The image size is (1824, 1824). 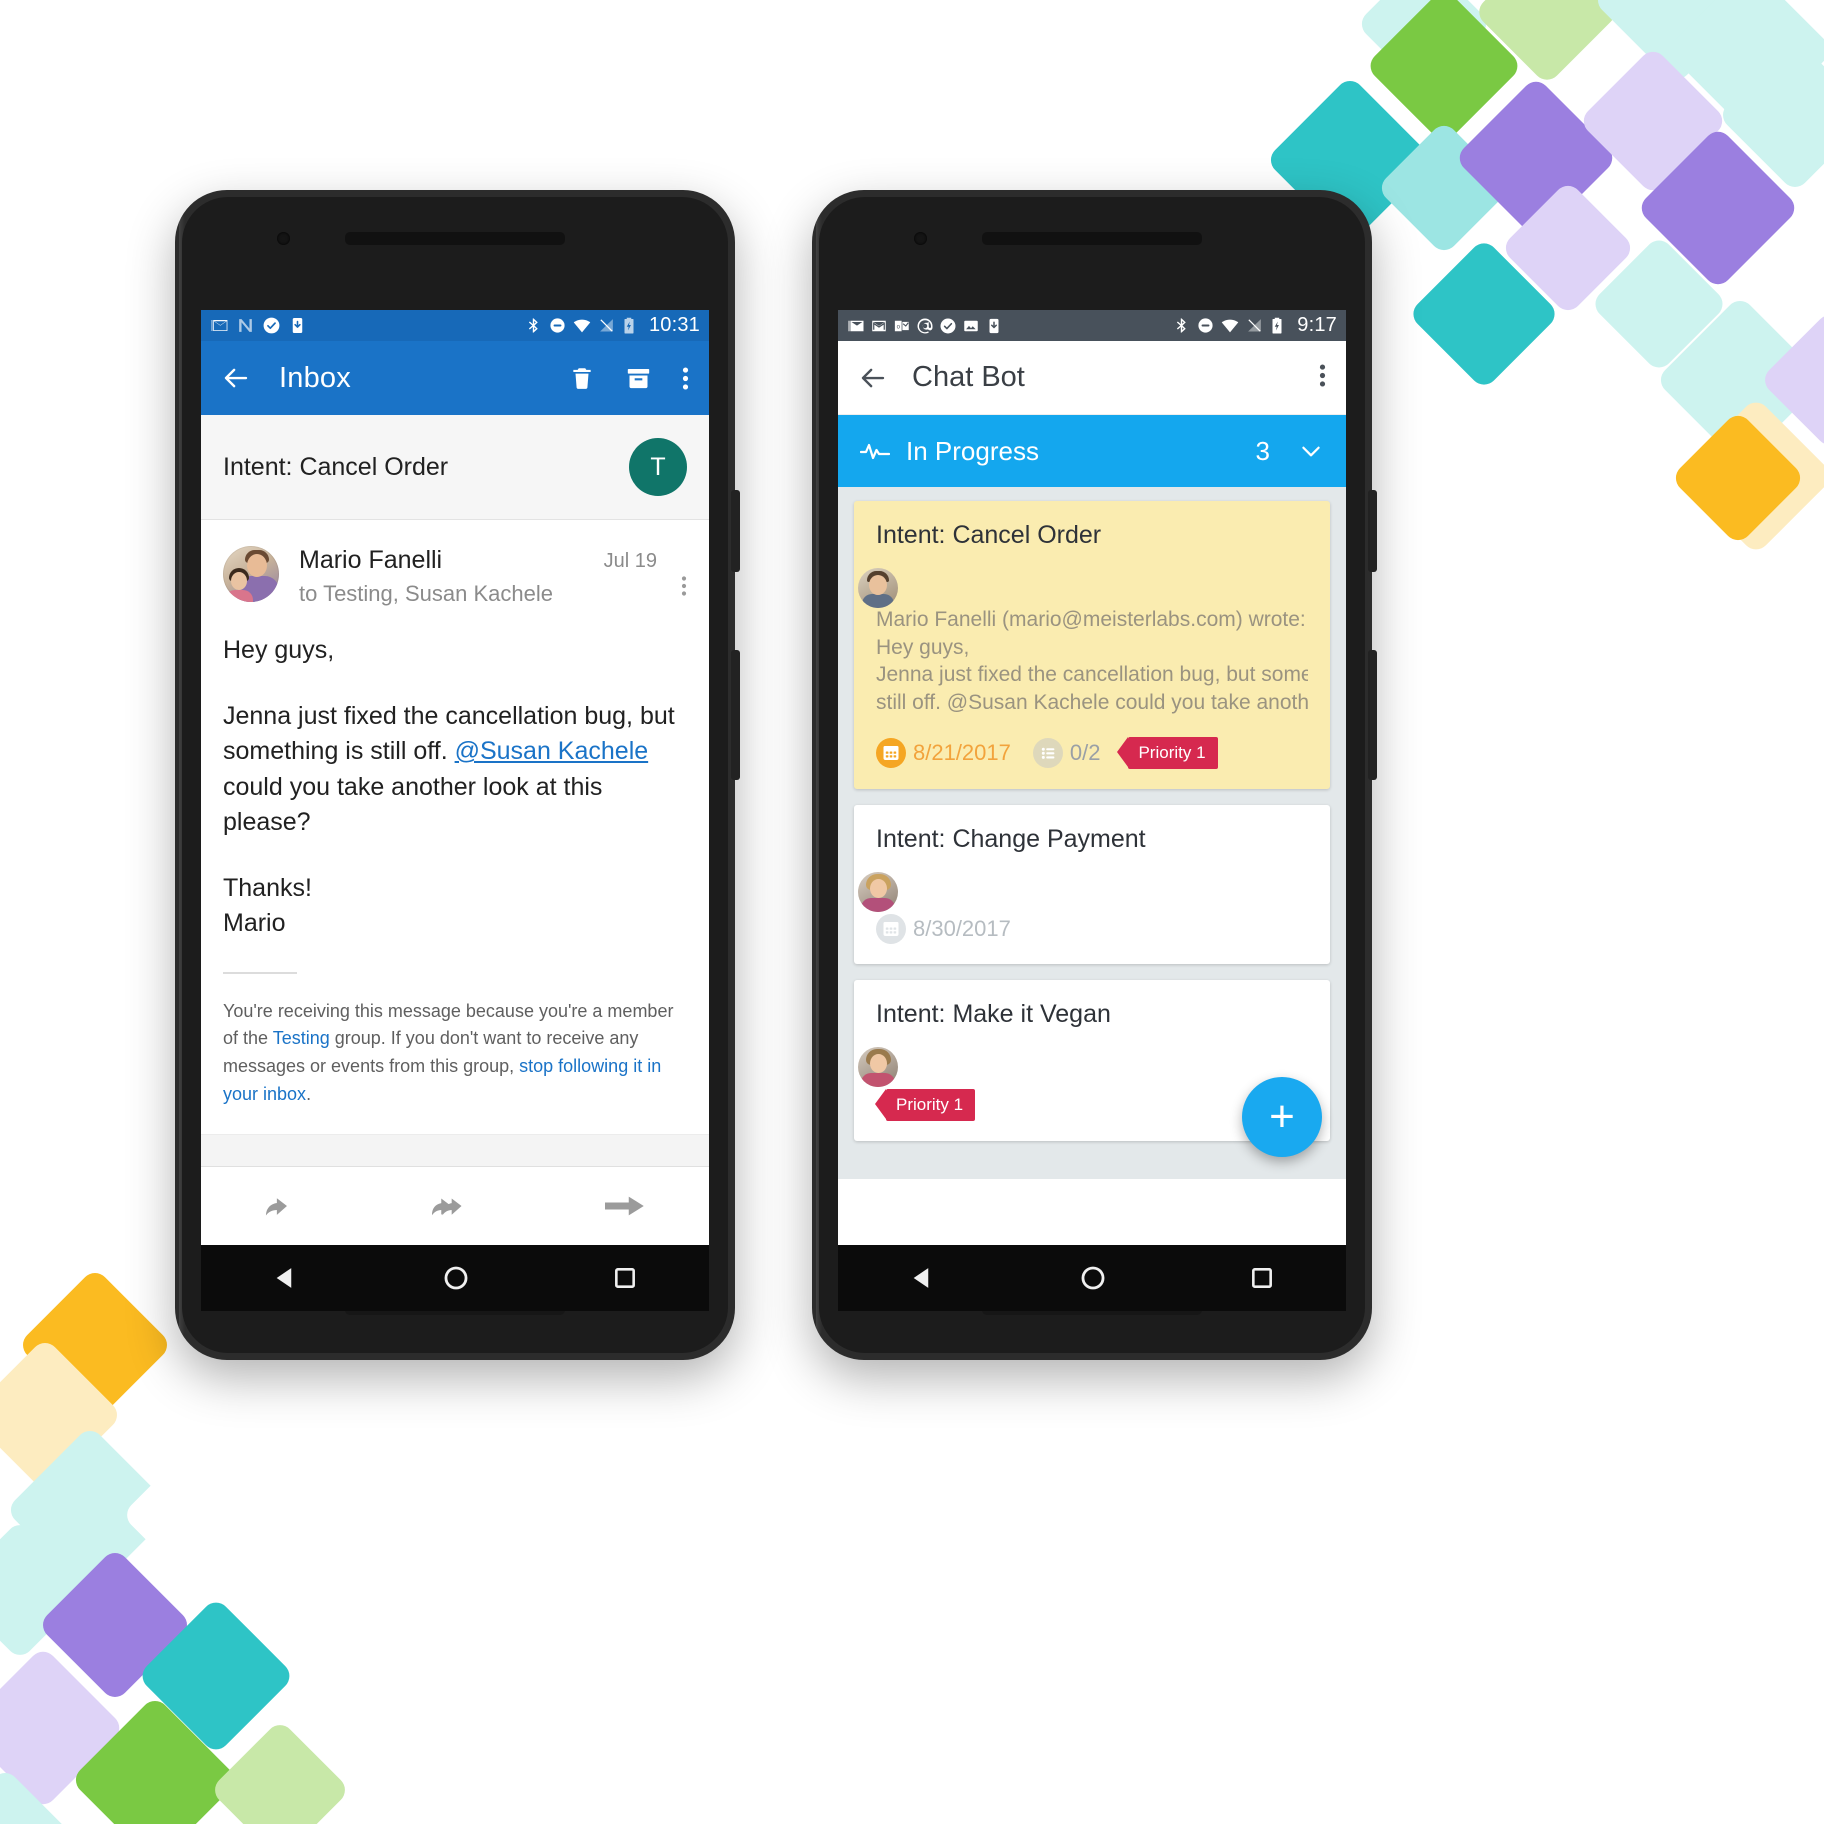 What do you see at coordinates (582, 378) in the screenshot?
I see `delete-icon` at bounding box center [582, 378].